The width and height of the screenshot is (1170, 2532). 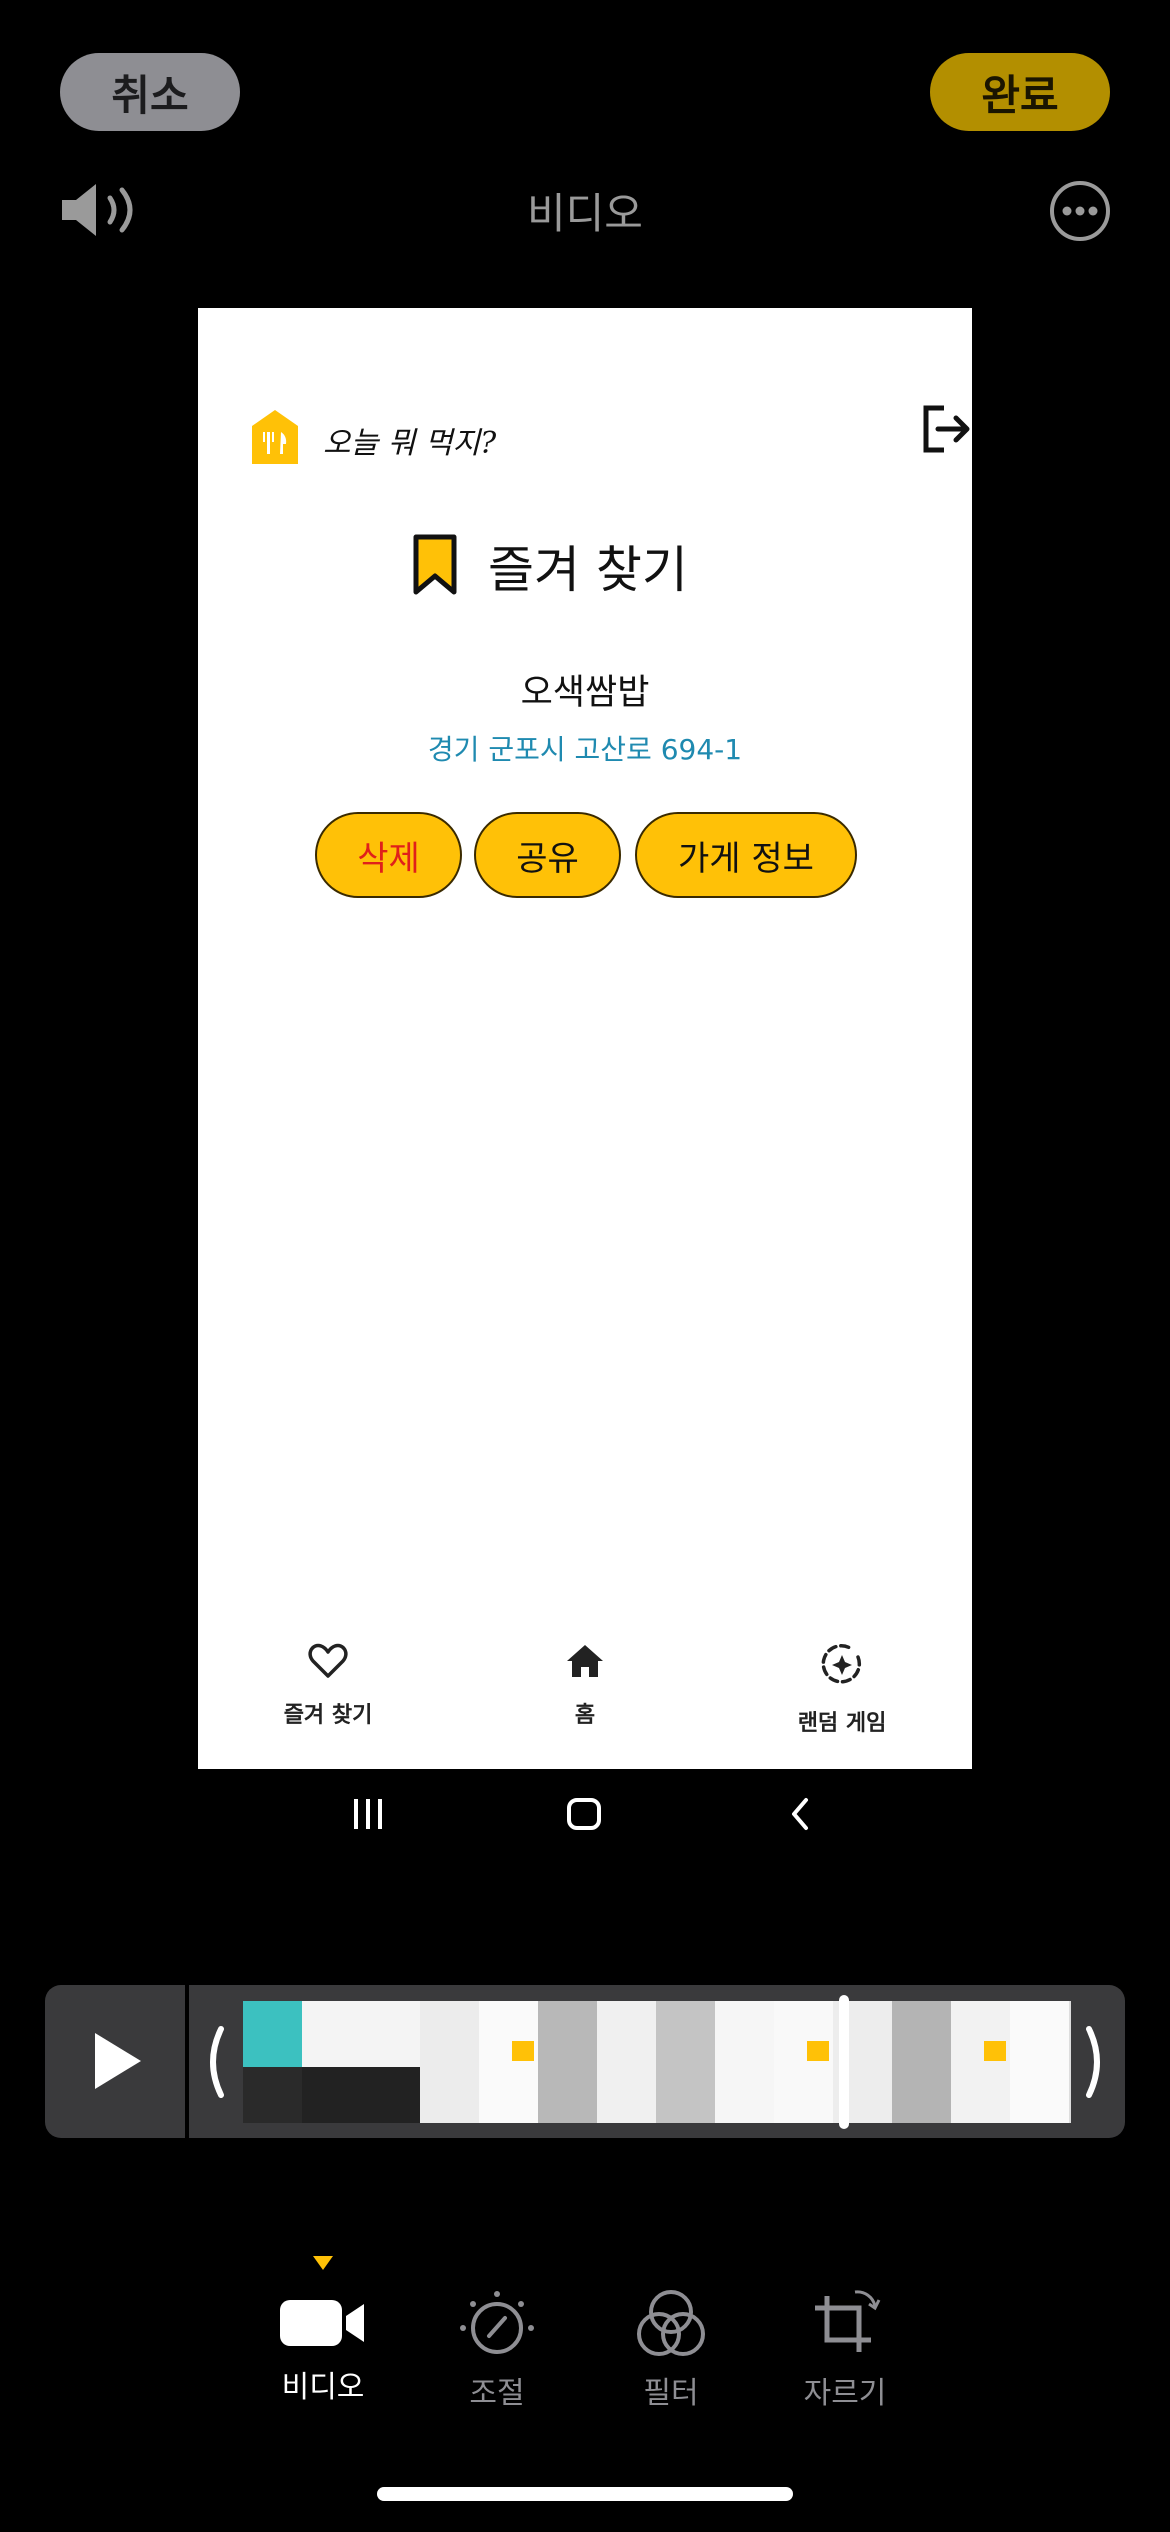 I want to click on crop-icon, so click(x=848, y=2321).